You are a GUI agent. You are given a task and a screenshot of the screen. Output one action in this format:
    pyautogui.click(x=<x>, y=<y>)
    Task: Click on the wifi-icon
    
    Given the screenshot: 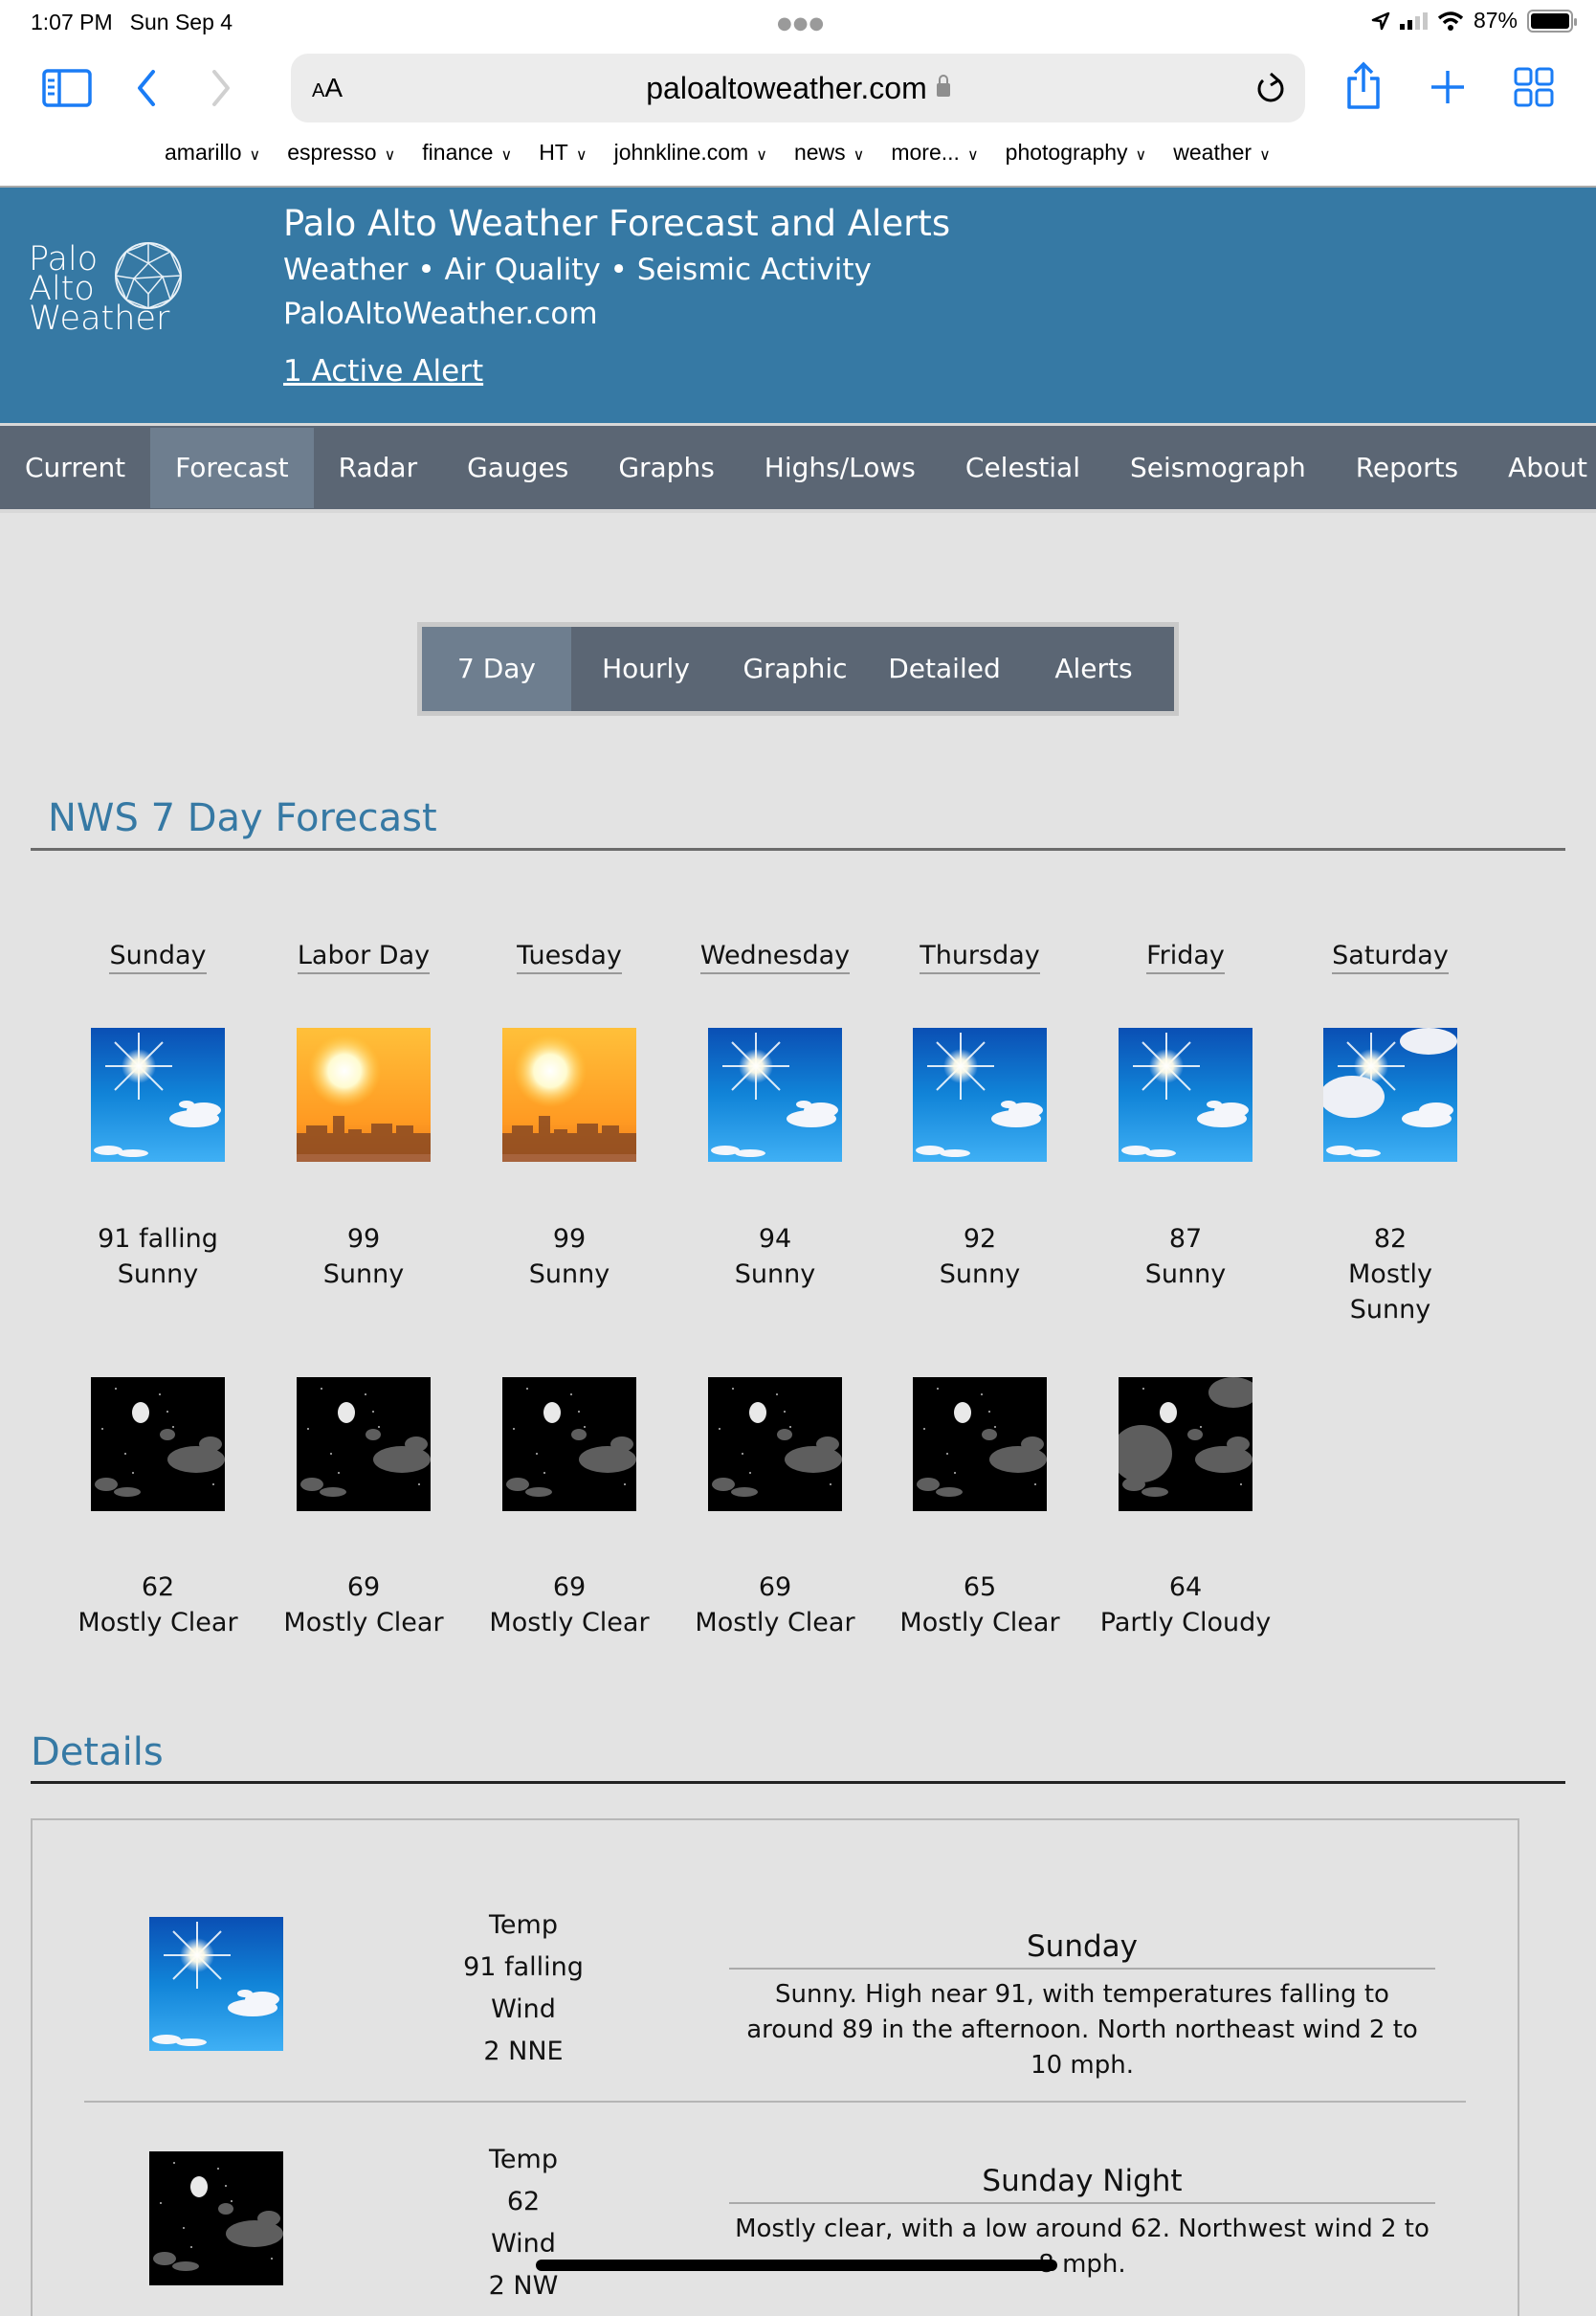 What is the action you would take?
    pyautogui.click(x=1451, y=21)
    